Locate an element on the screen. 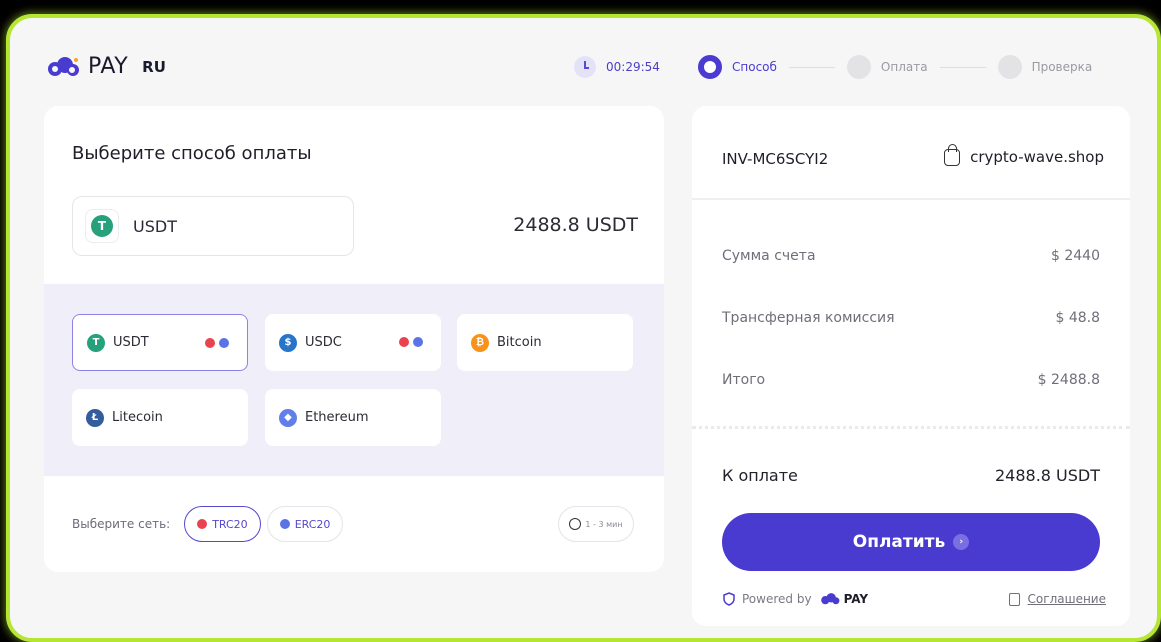  selected-currency-name: USDT is located at coordinates (155, 226).